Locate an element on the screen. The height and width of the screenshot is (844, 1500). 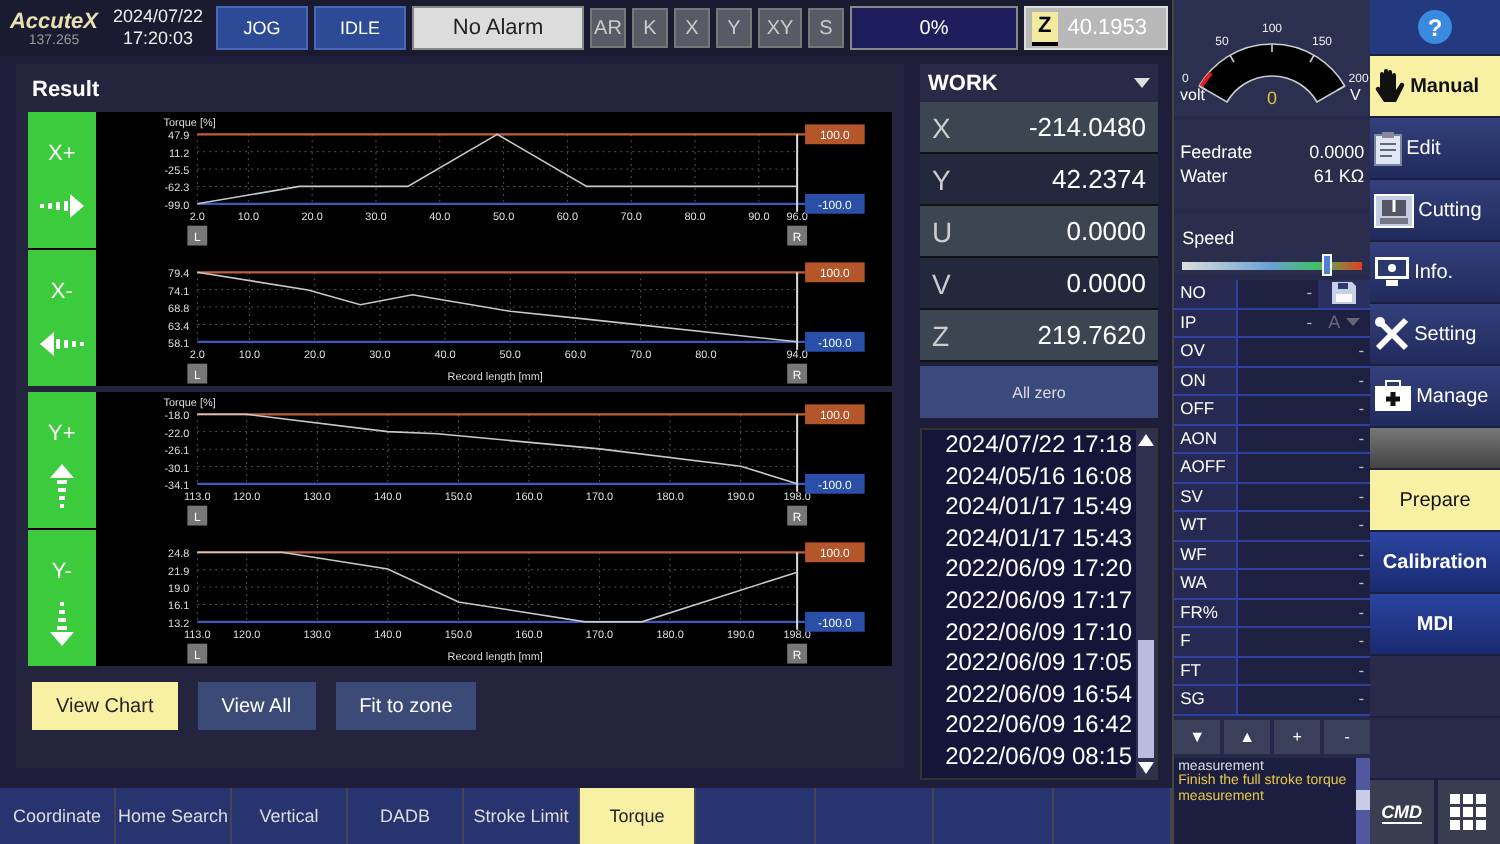
parameter-name: AON is located at coordinates (1206, 438).